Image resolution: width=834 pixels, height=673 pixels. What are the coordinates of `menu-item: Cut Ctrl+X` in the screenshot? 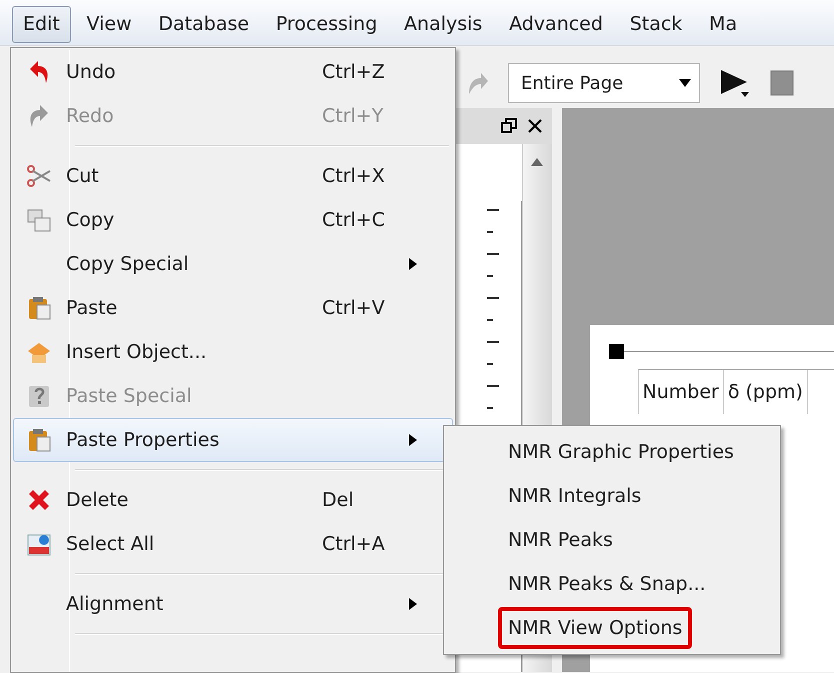 It's located at (233, 176).